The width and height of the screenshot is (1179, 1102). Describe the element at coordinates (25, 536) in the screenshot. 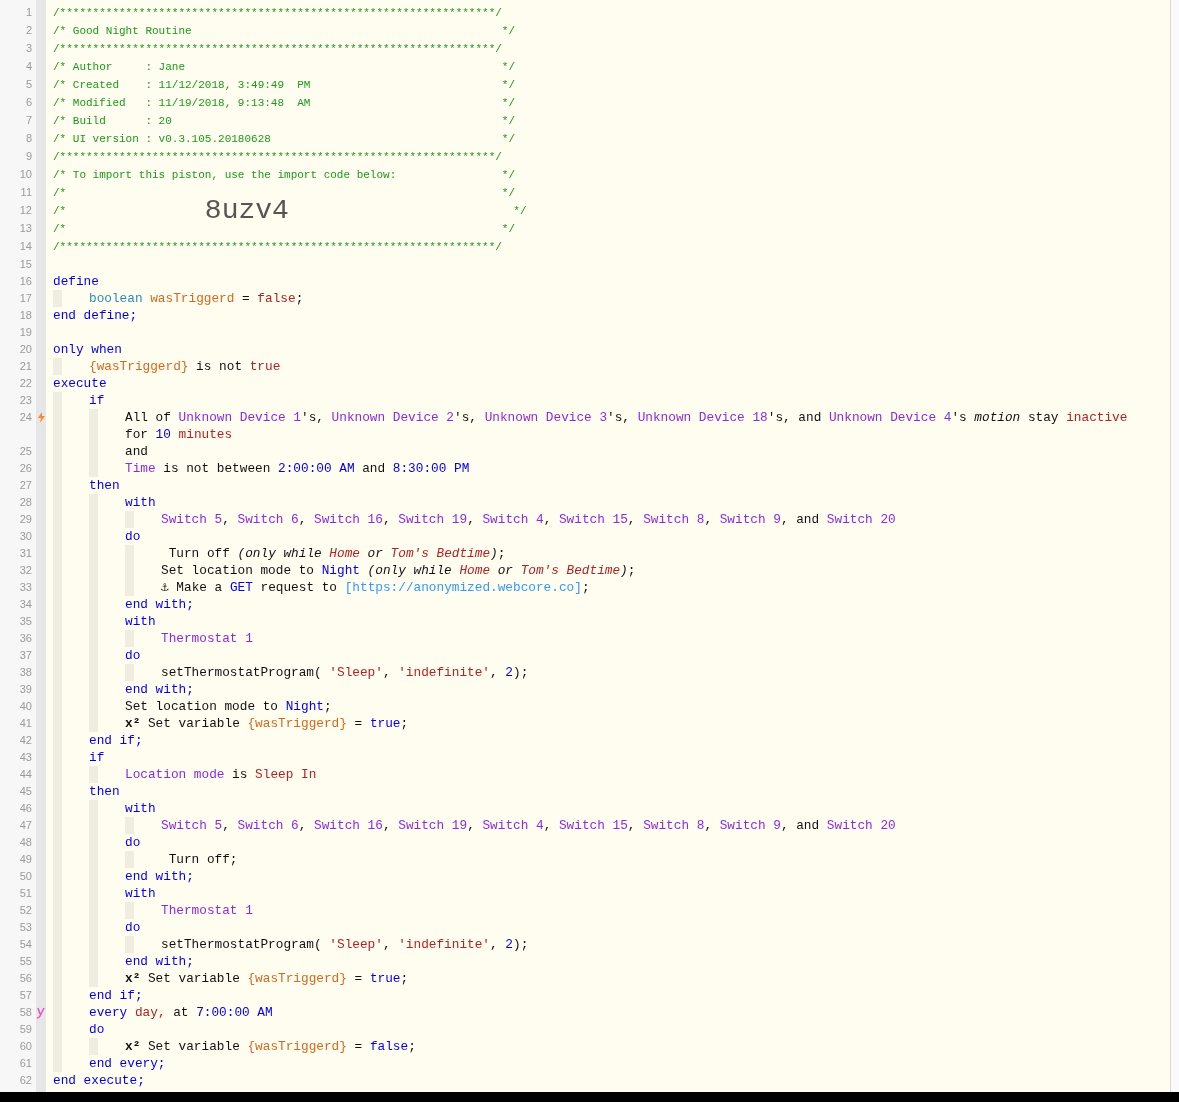

I see `line-number: 30` at that location.